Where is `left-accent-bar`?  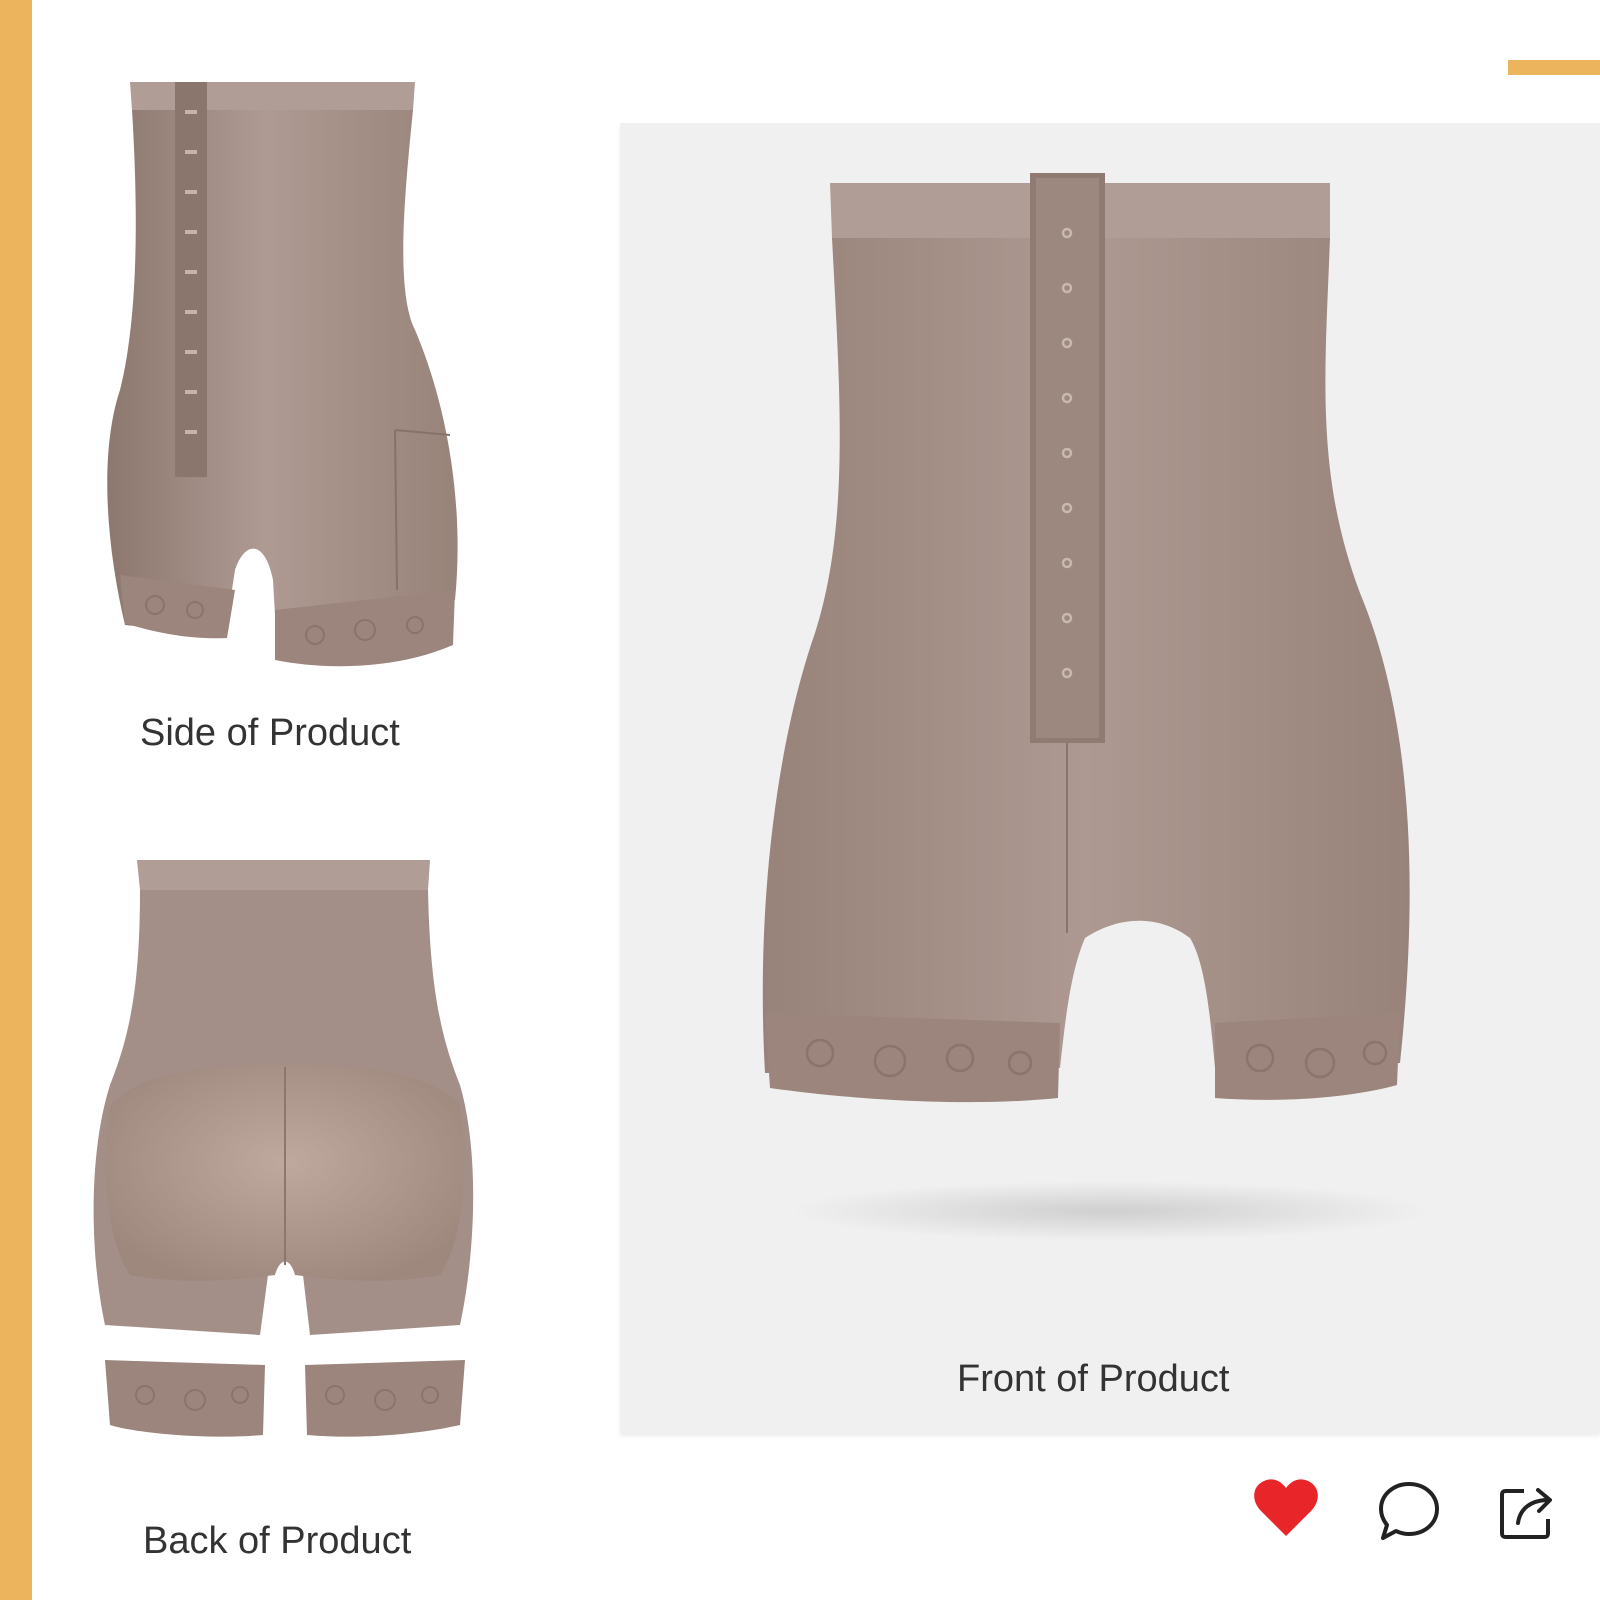
left-accent-bar is located at coordinates (16, 800).